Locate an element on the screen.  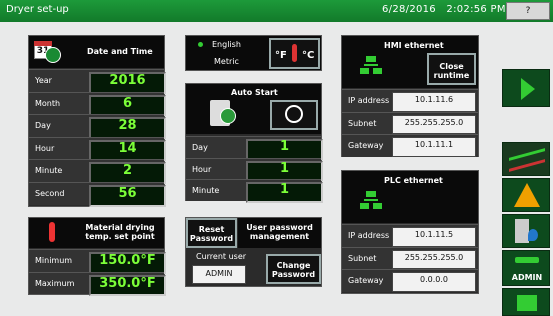
date-time-row: Year 2016 is located at coordinates (97, 81).